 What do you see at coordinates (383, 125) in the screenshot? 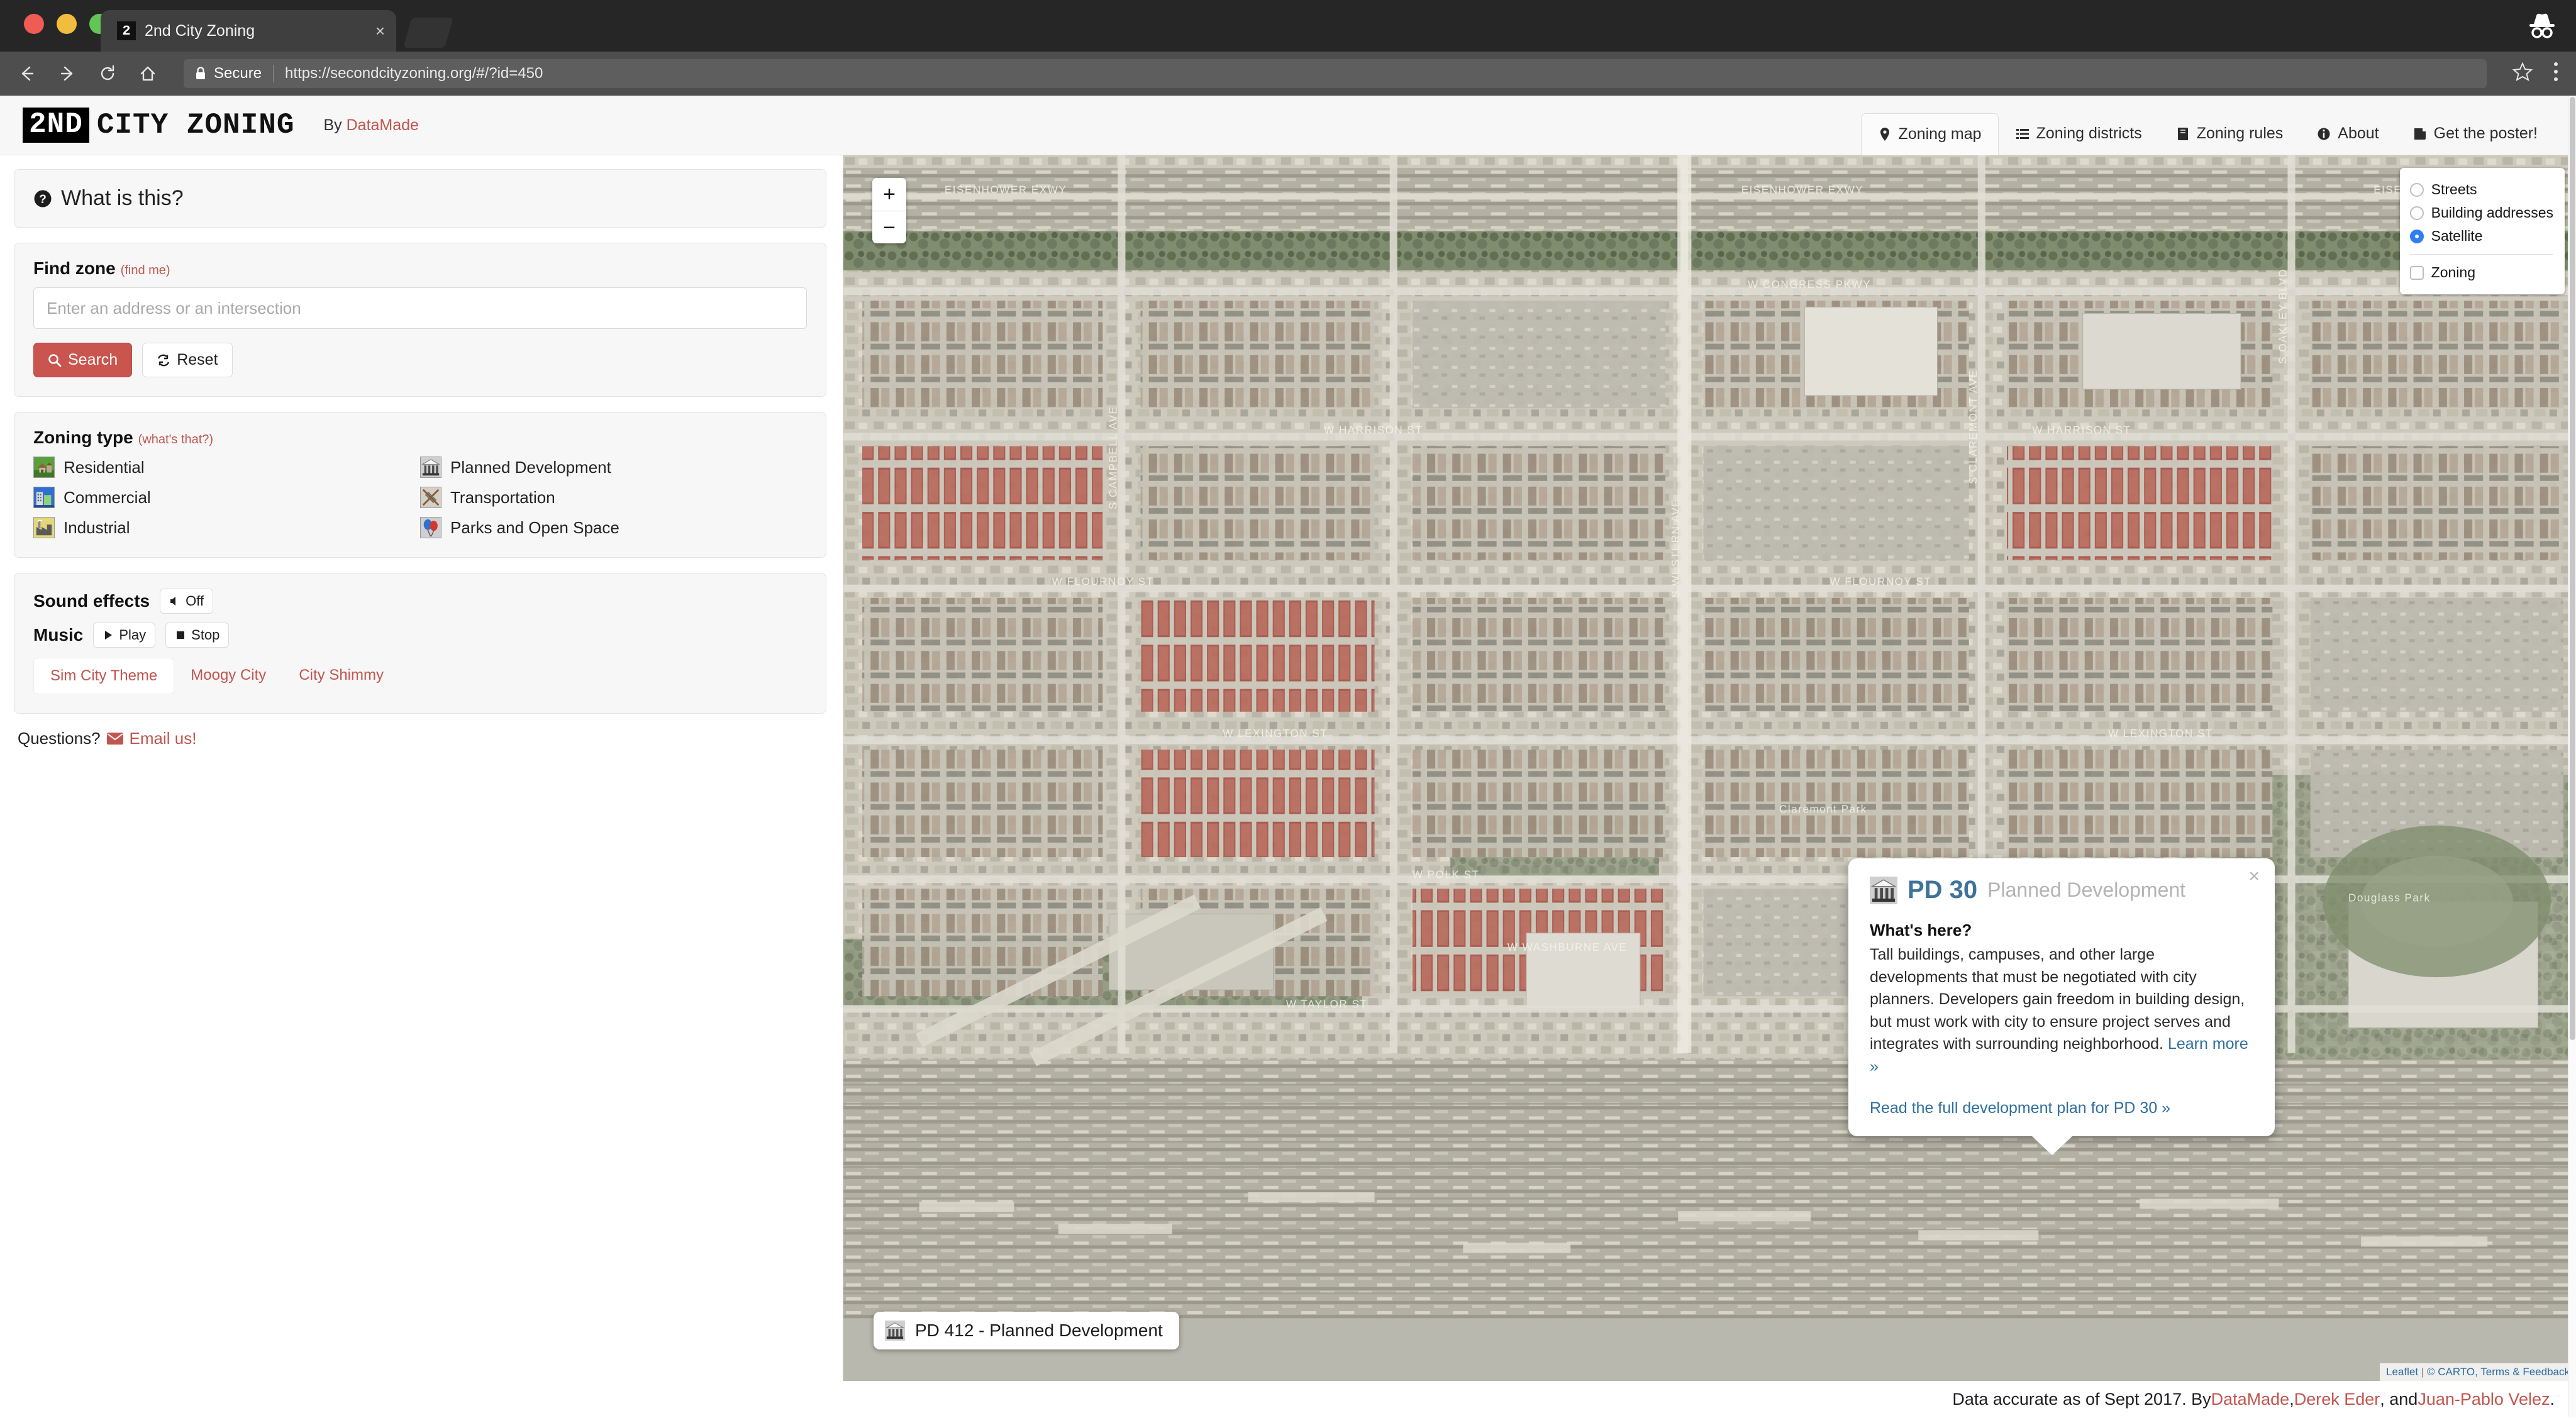
I see `byline-link: DataMade` at bounding box center [383, 125].